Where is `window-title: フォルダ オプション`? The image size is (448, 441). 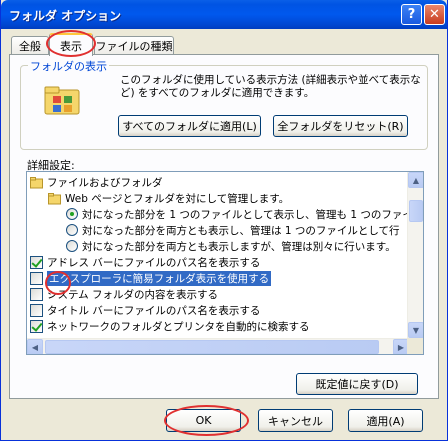 window-title: フォルダ オプション is located at coordinates (65, 16).